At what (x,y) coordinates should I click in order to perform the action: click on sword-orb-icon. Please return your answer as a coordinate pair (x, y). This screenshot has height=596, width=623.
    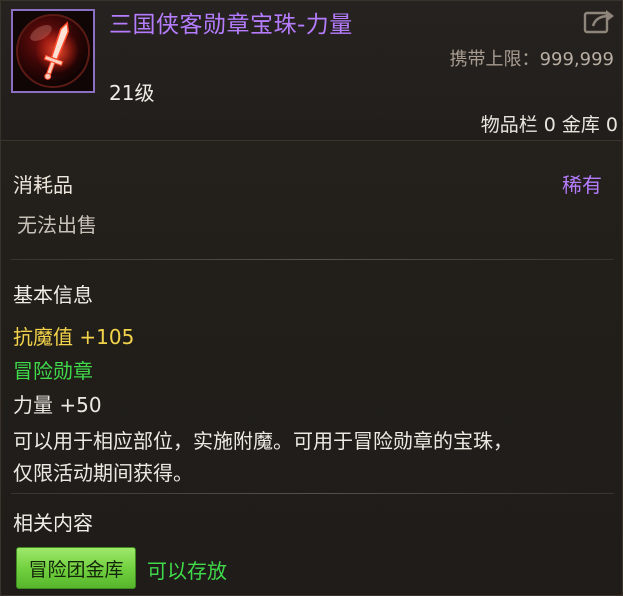
    Looking at the image, I should click on (53, 51).